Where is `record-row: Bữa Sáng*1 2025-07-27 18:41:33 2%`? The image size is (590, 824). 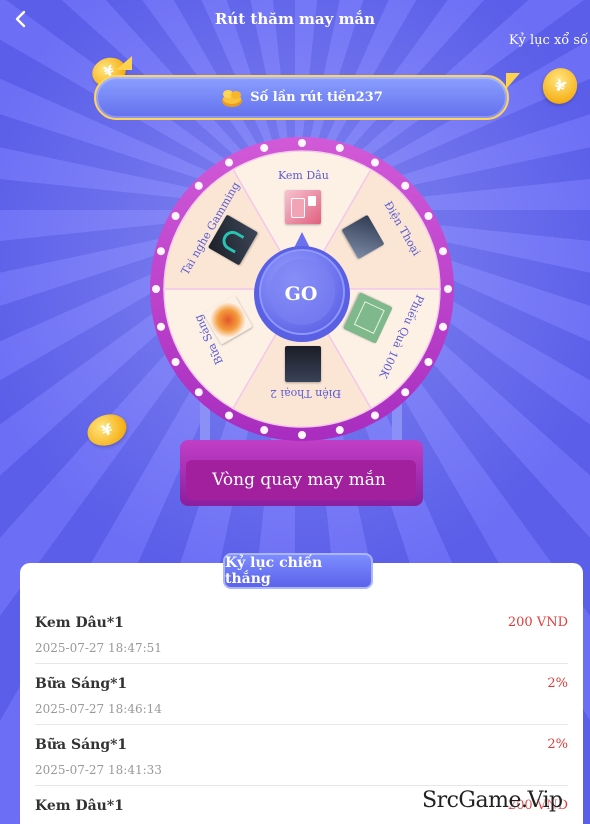 record-row: Bữa Sáng*1 2025-07-27 18:41:33 2% is located at coordinates (301, 755).